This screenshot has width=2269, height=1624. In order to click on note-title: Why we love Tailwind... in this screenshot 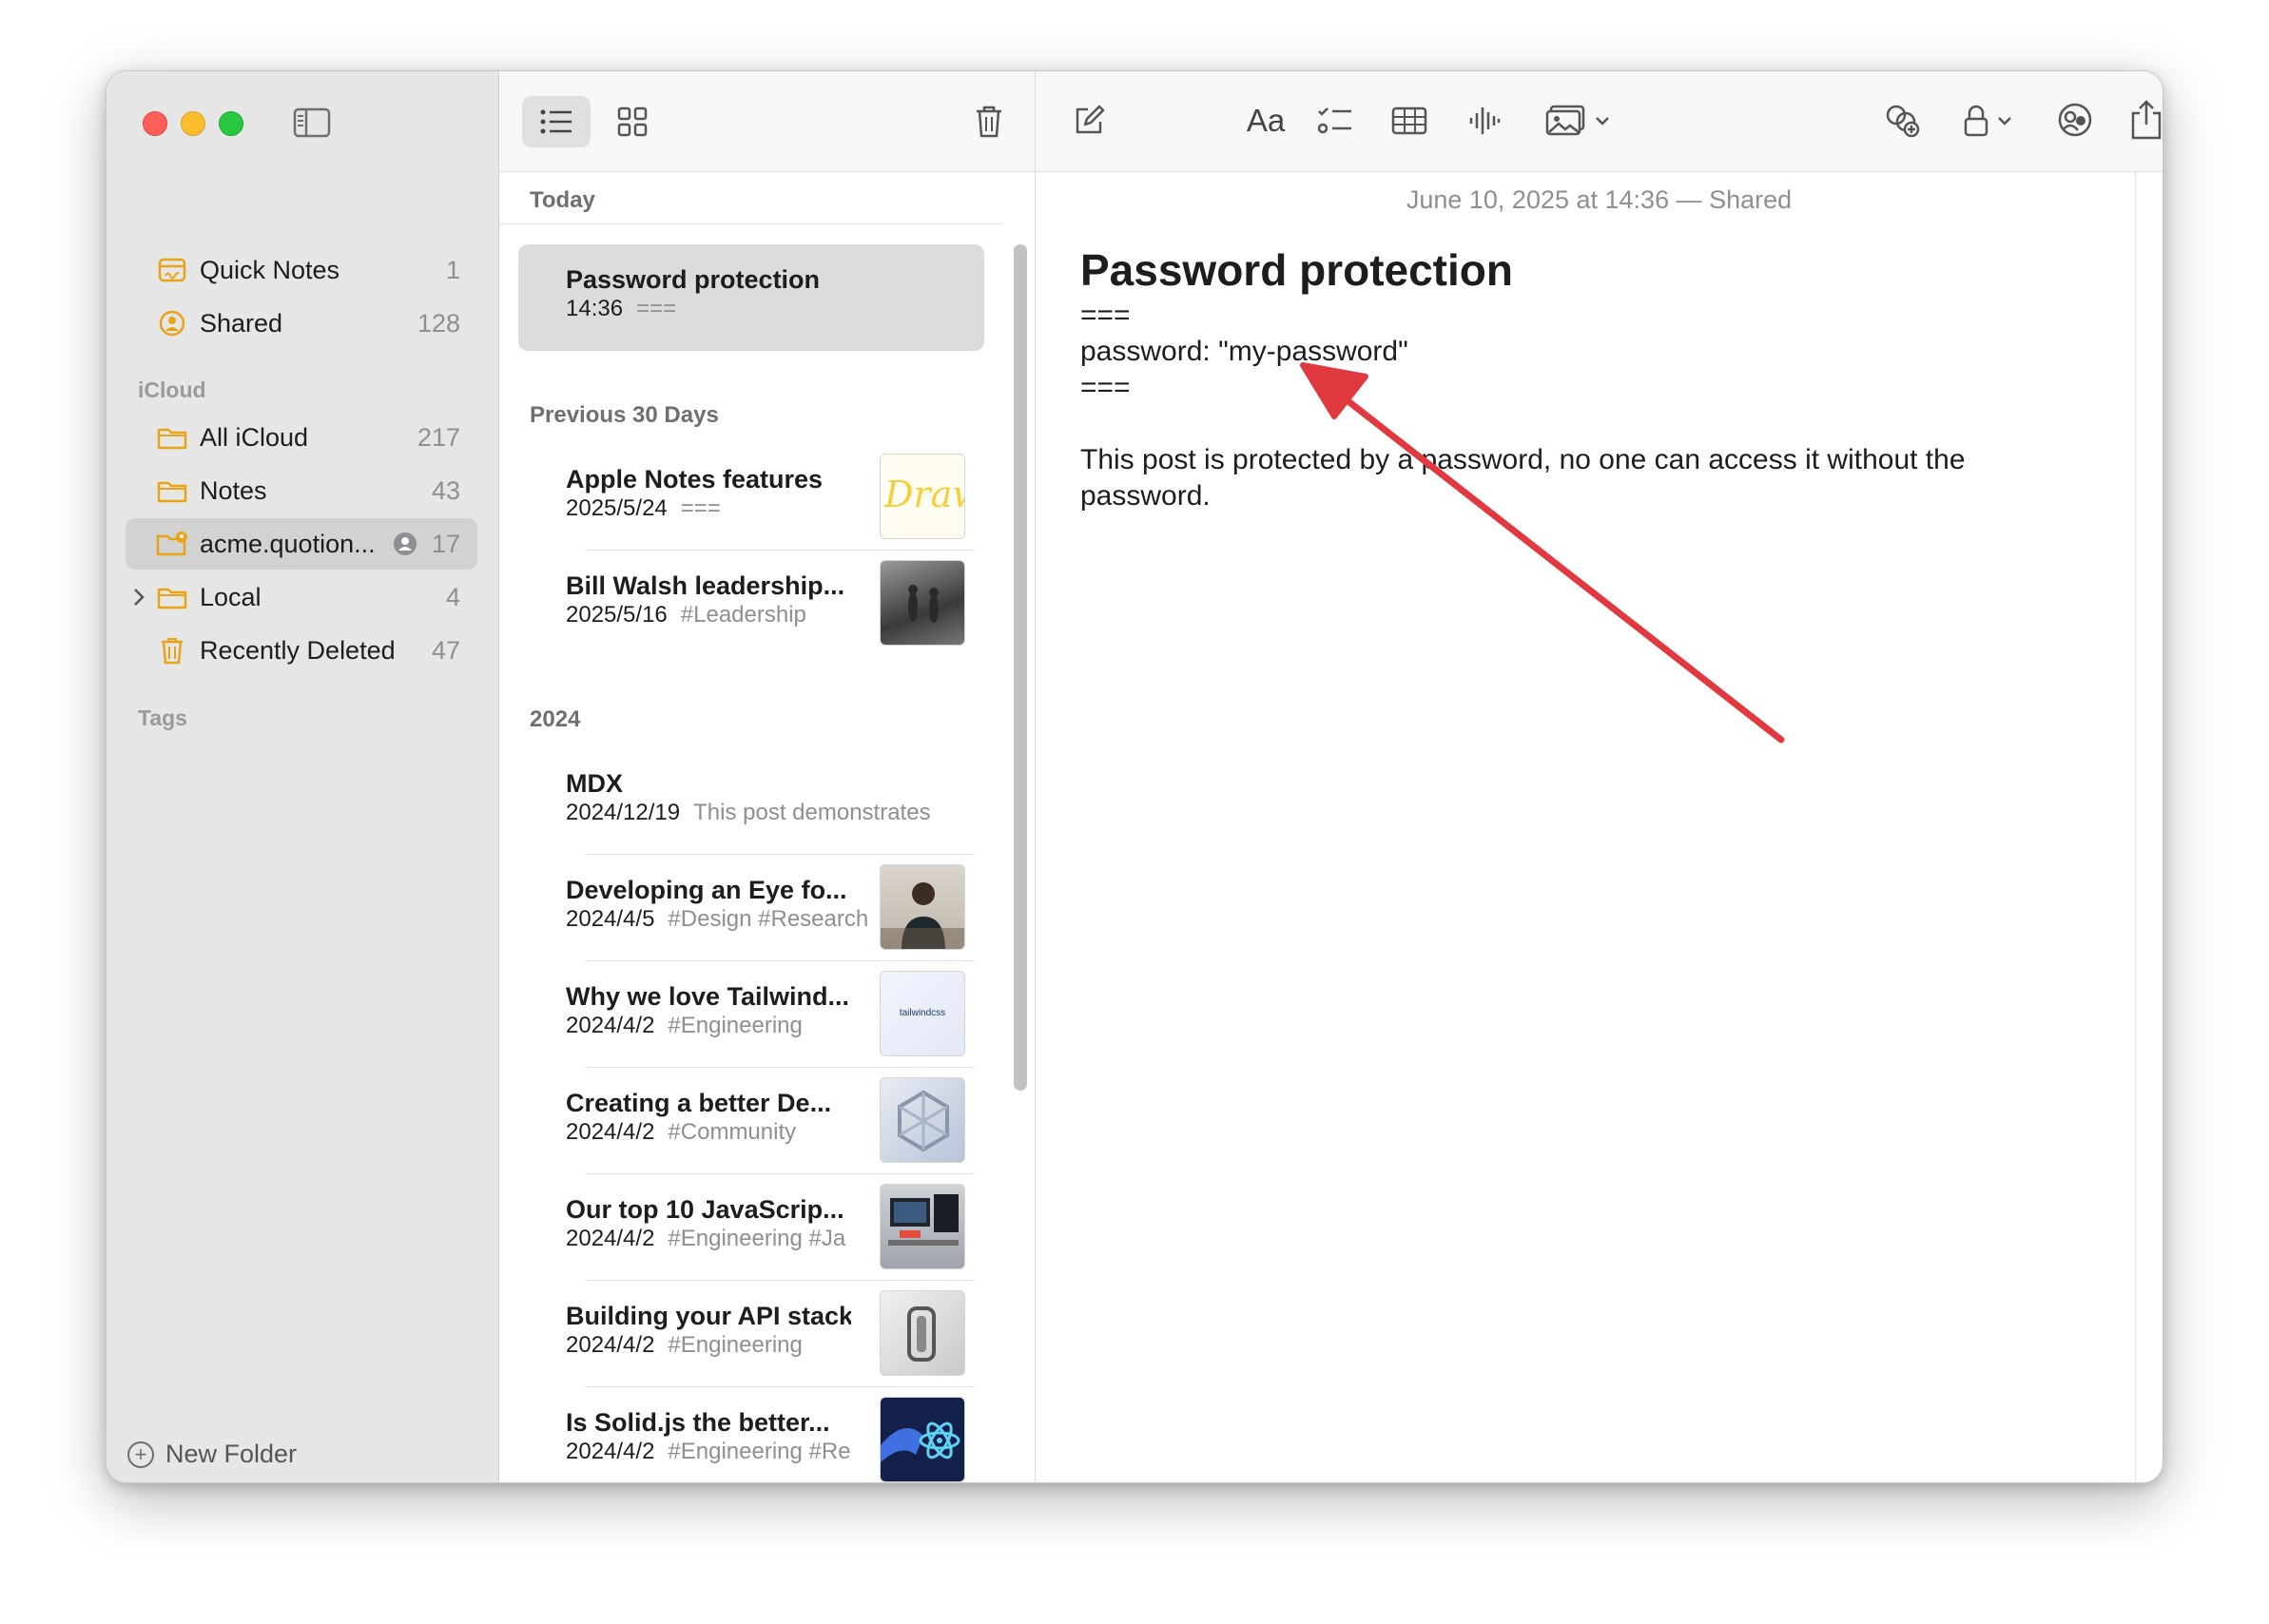, I will do `click(708, 996)`.